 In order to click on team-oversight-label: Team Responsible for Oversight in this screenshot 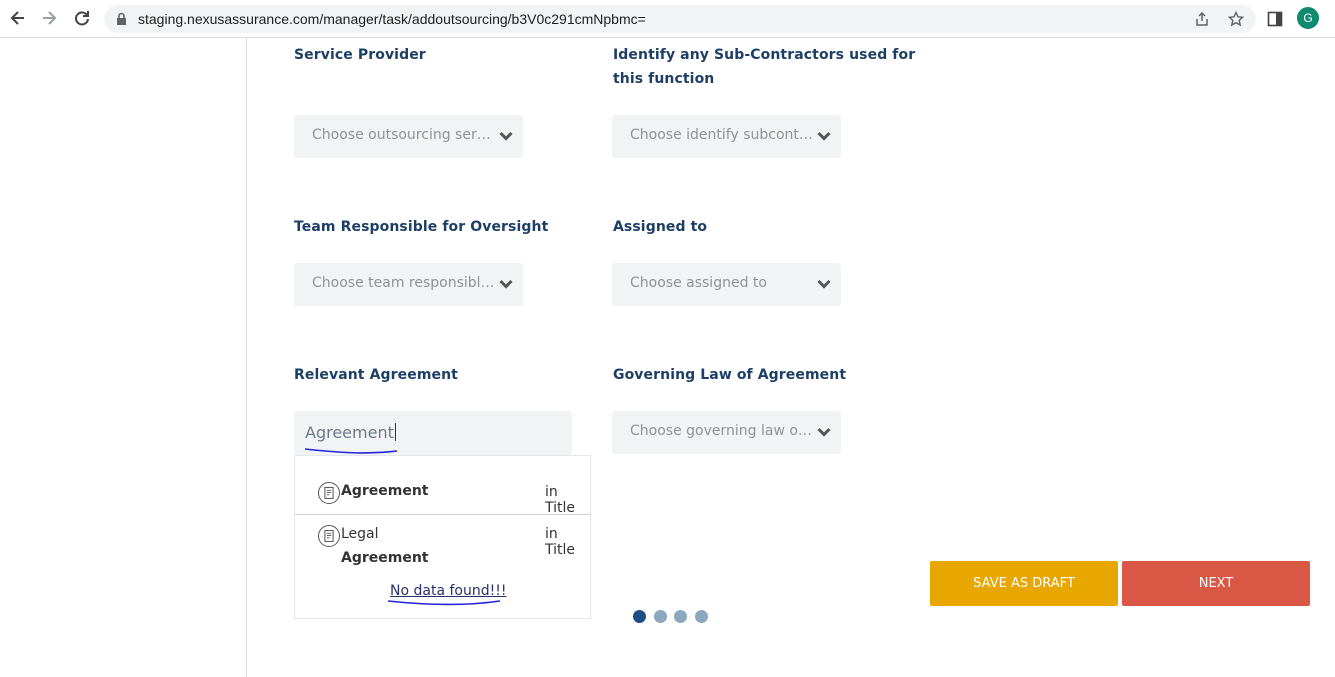, I will do `click(421, 227)`.